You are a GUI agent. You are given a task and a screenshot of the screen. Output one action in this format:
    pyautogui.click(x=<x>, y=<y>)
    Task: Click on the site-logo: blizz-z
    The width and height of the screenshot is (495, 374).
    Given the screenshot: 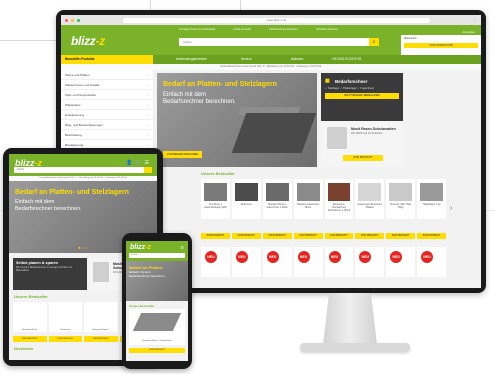 What is the action you would take?
    pyautogui.click(x=88, y=41)
    